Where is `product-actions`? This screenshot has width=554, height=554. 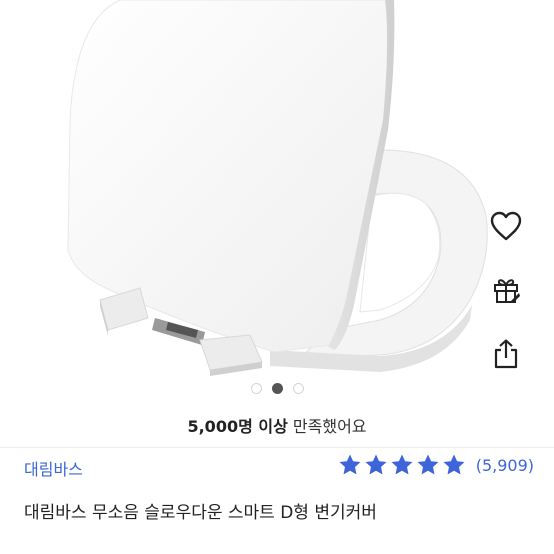
product-actions is located at coordinates (506, 290).